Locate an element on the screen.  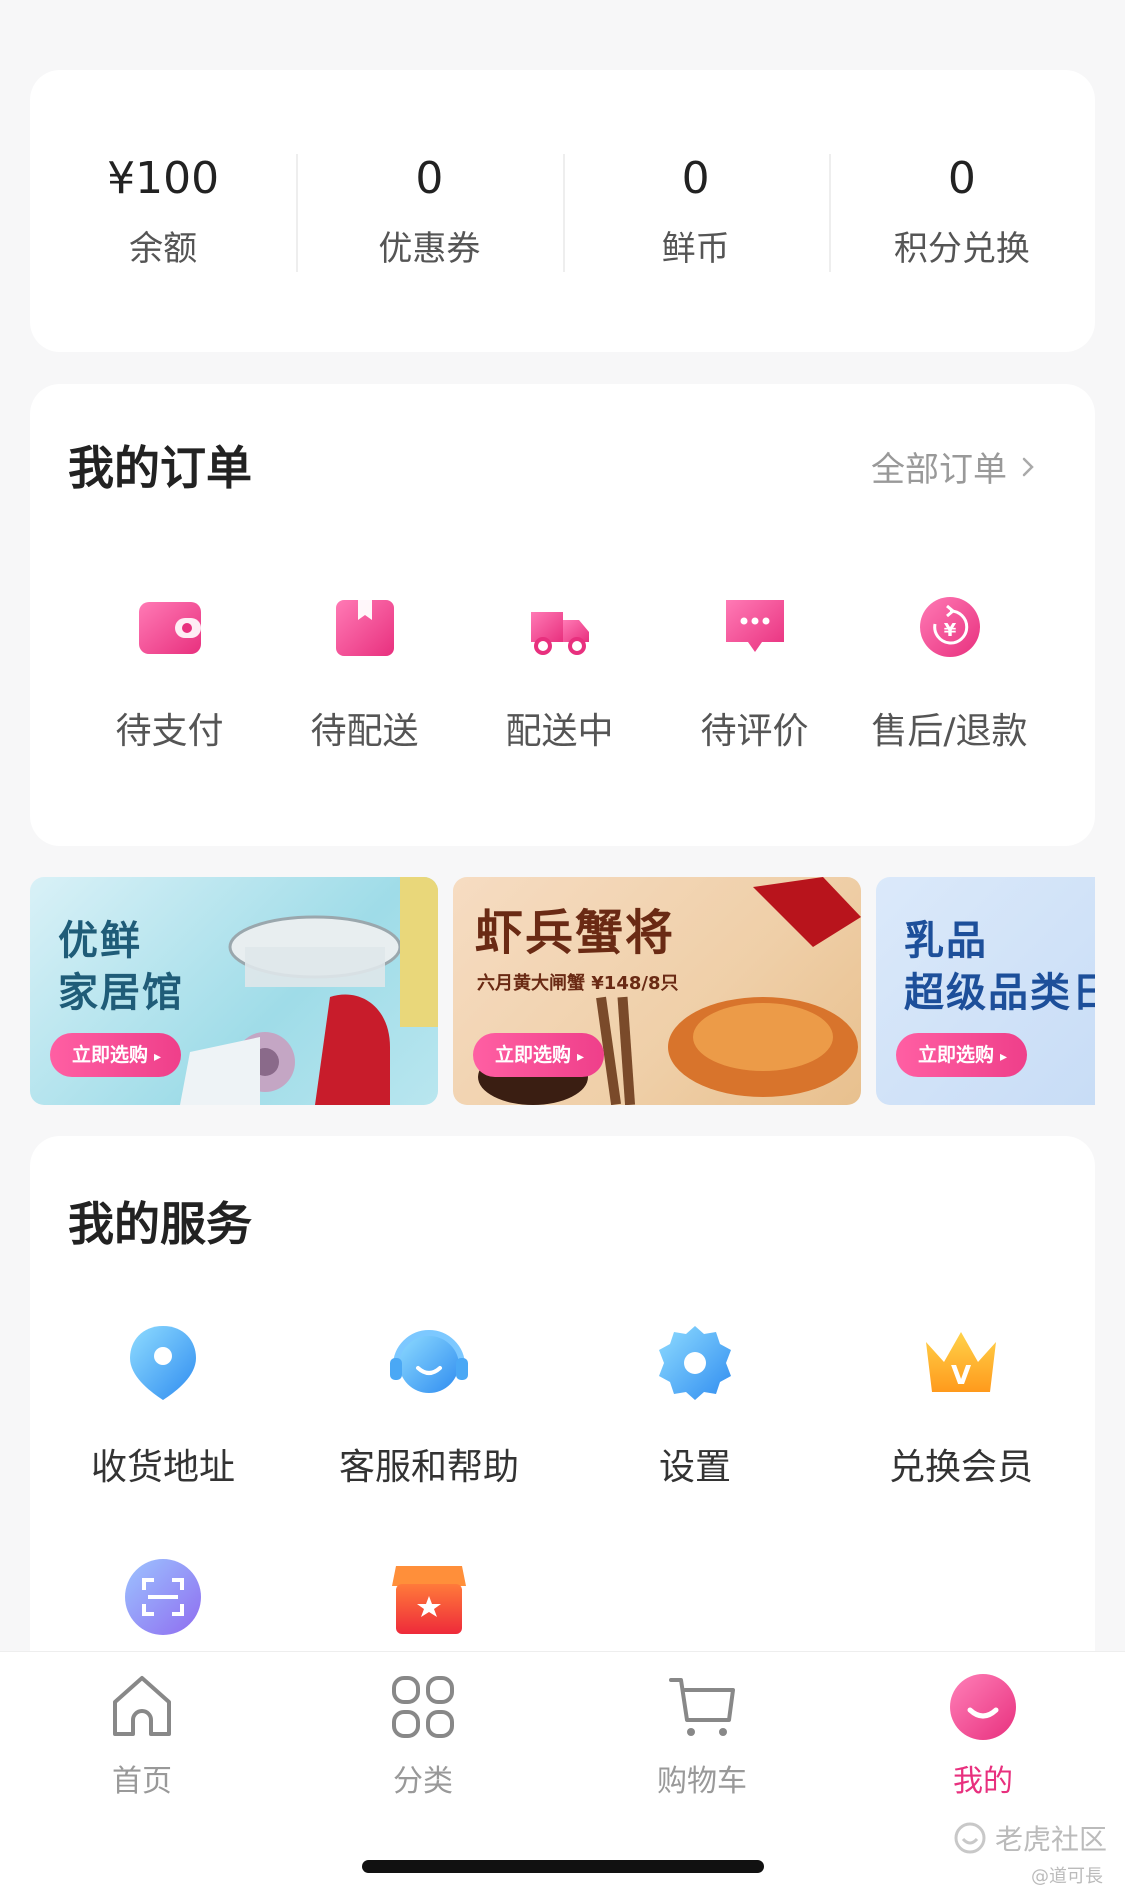
order-pending-payment-label: 待支付 is located at coordinates (169, 731).